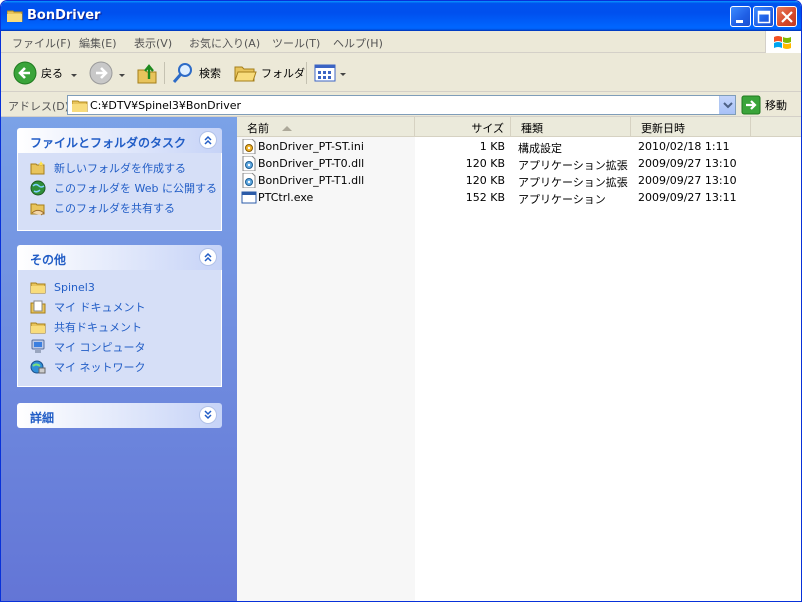 This screenshot has width=802, height=602. Describe the element at coordinates (562, 199) in the screenshot. I see `file-type: アプリケーション` at that location.